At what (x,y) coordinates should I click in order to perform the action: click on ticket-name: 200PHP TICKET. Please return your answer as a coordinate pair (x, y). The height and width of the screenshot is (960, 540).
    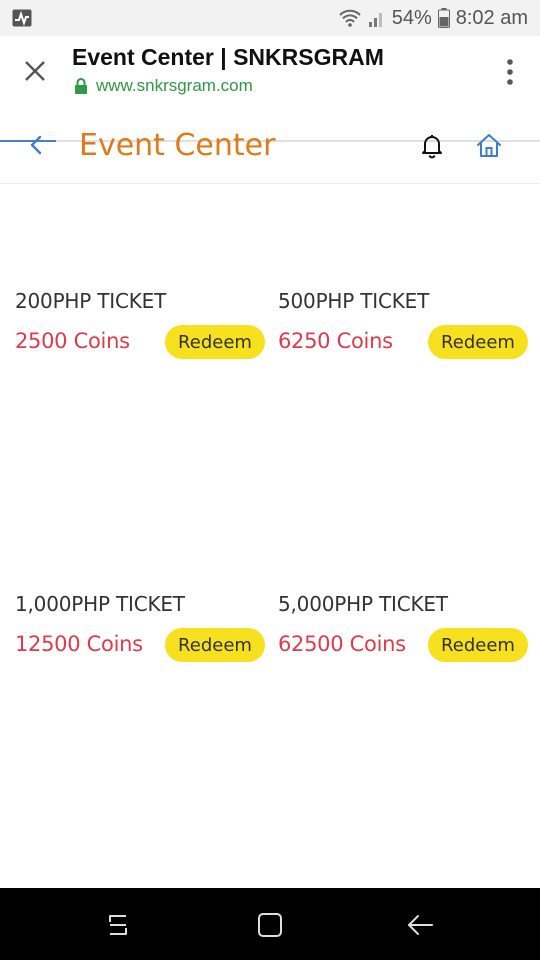
    Looking at the image, I should click on (91, 301).